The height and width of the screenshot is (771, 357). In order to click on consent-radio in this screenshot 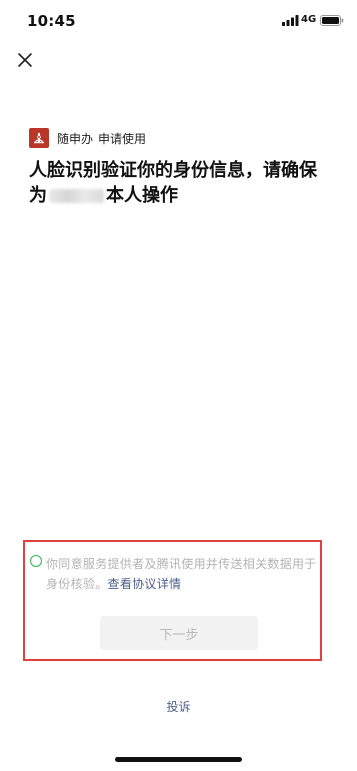, I will do `click(36, 561)`.